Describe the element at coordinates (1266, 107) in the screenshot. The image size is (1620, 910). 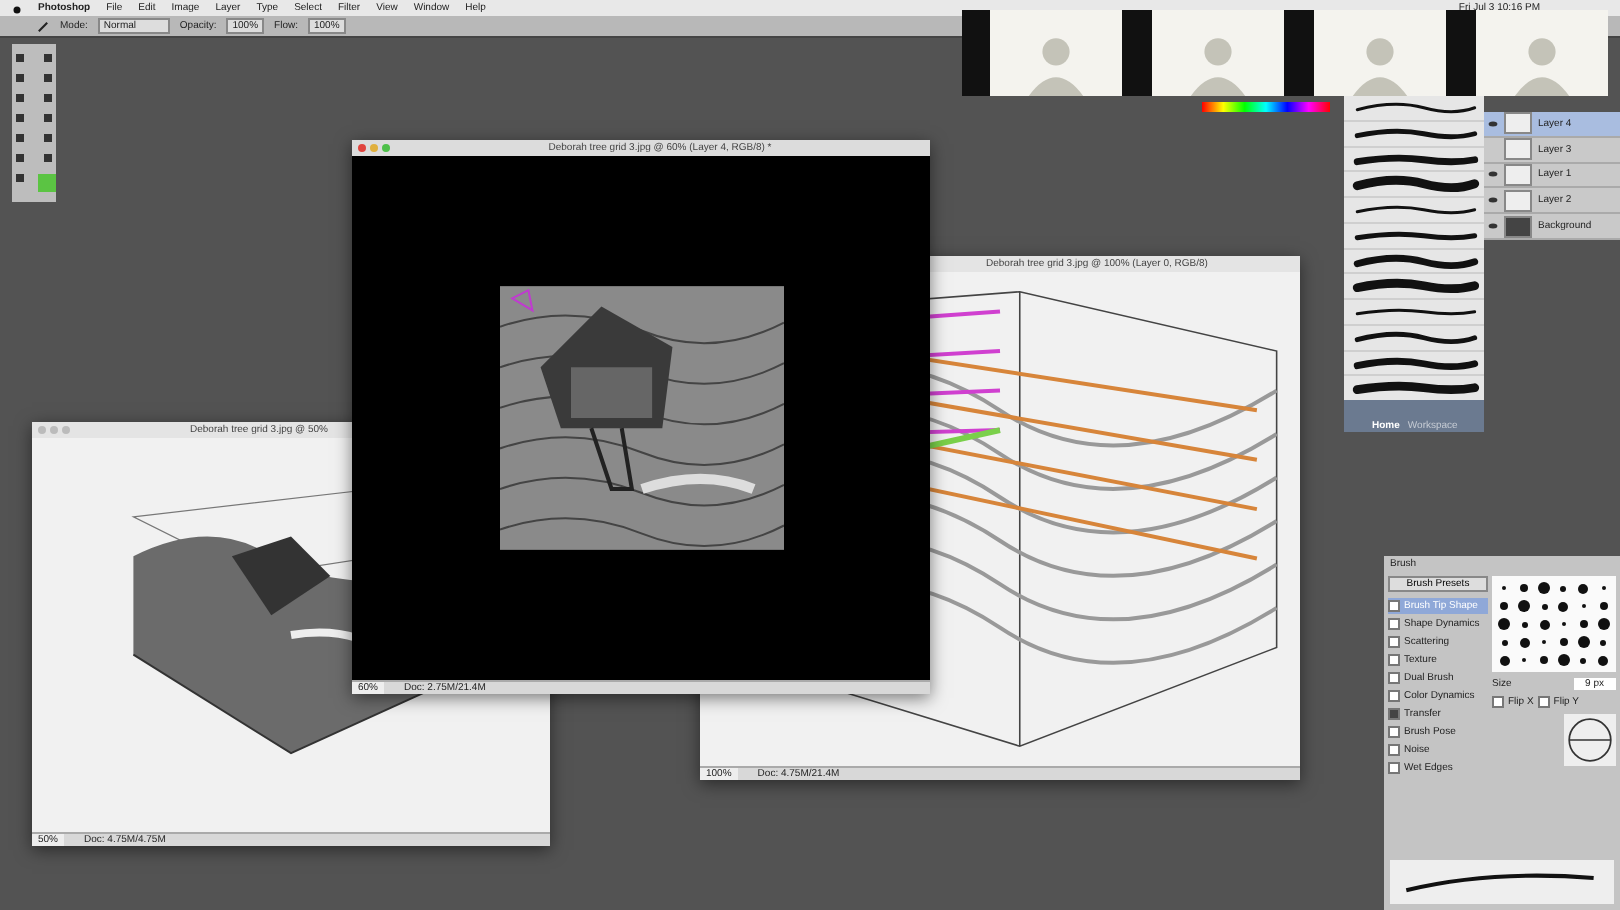
I see `color-spectrum` at that location.